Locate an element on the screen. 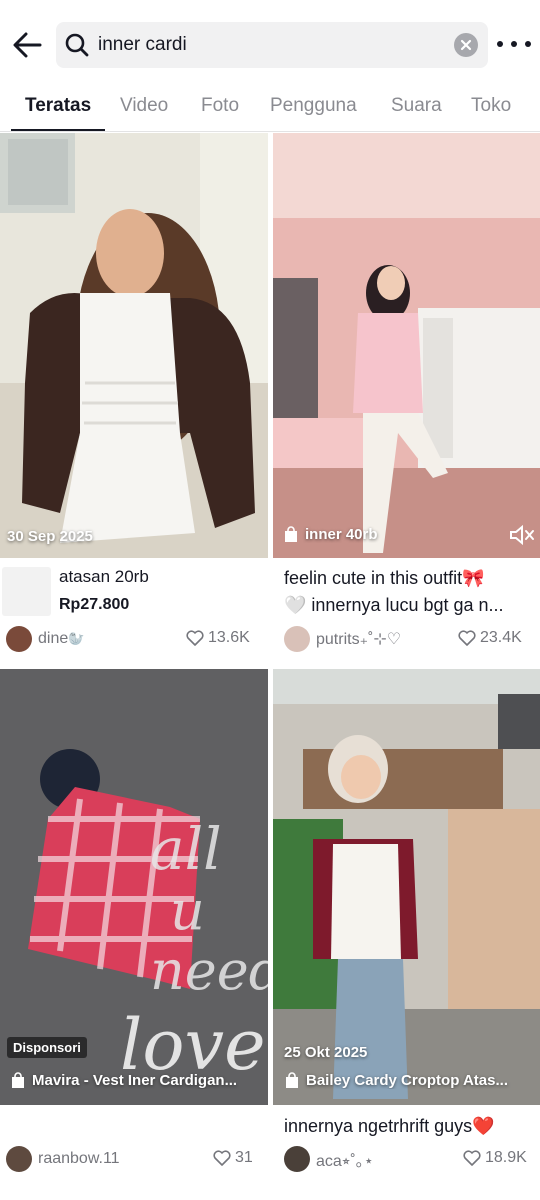 This screenshot has height=1200, width=540. mute-button is located at coordinates (522, 536).